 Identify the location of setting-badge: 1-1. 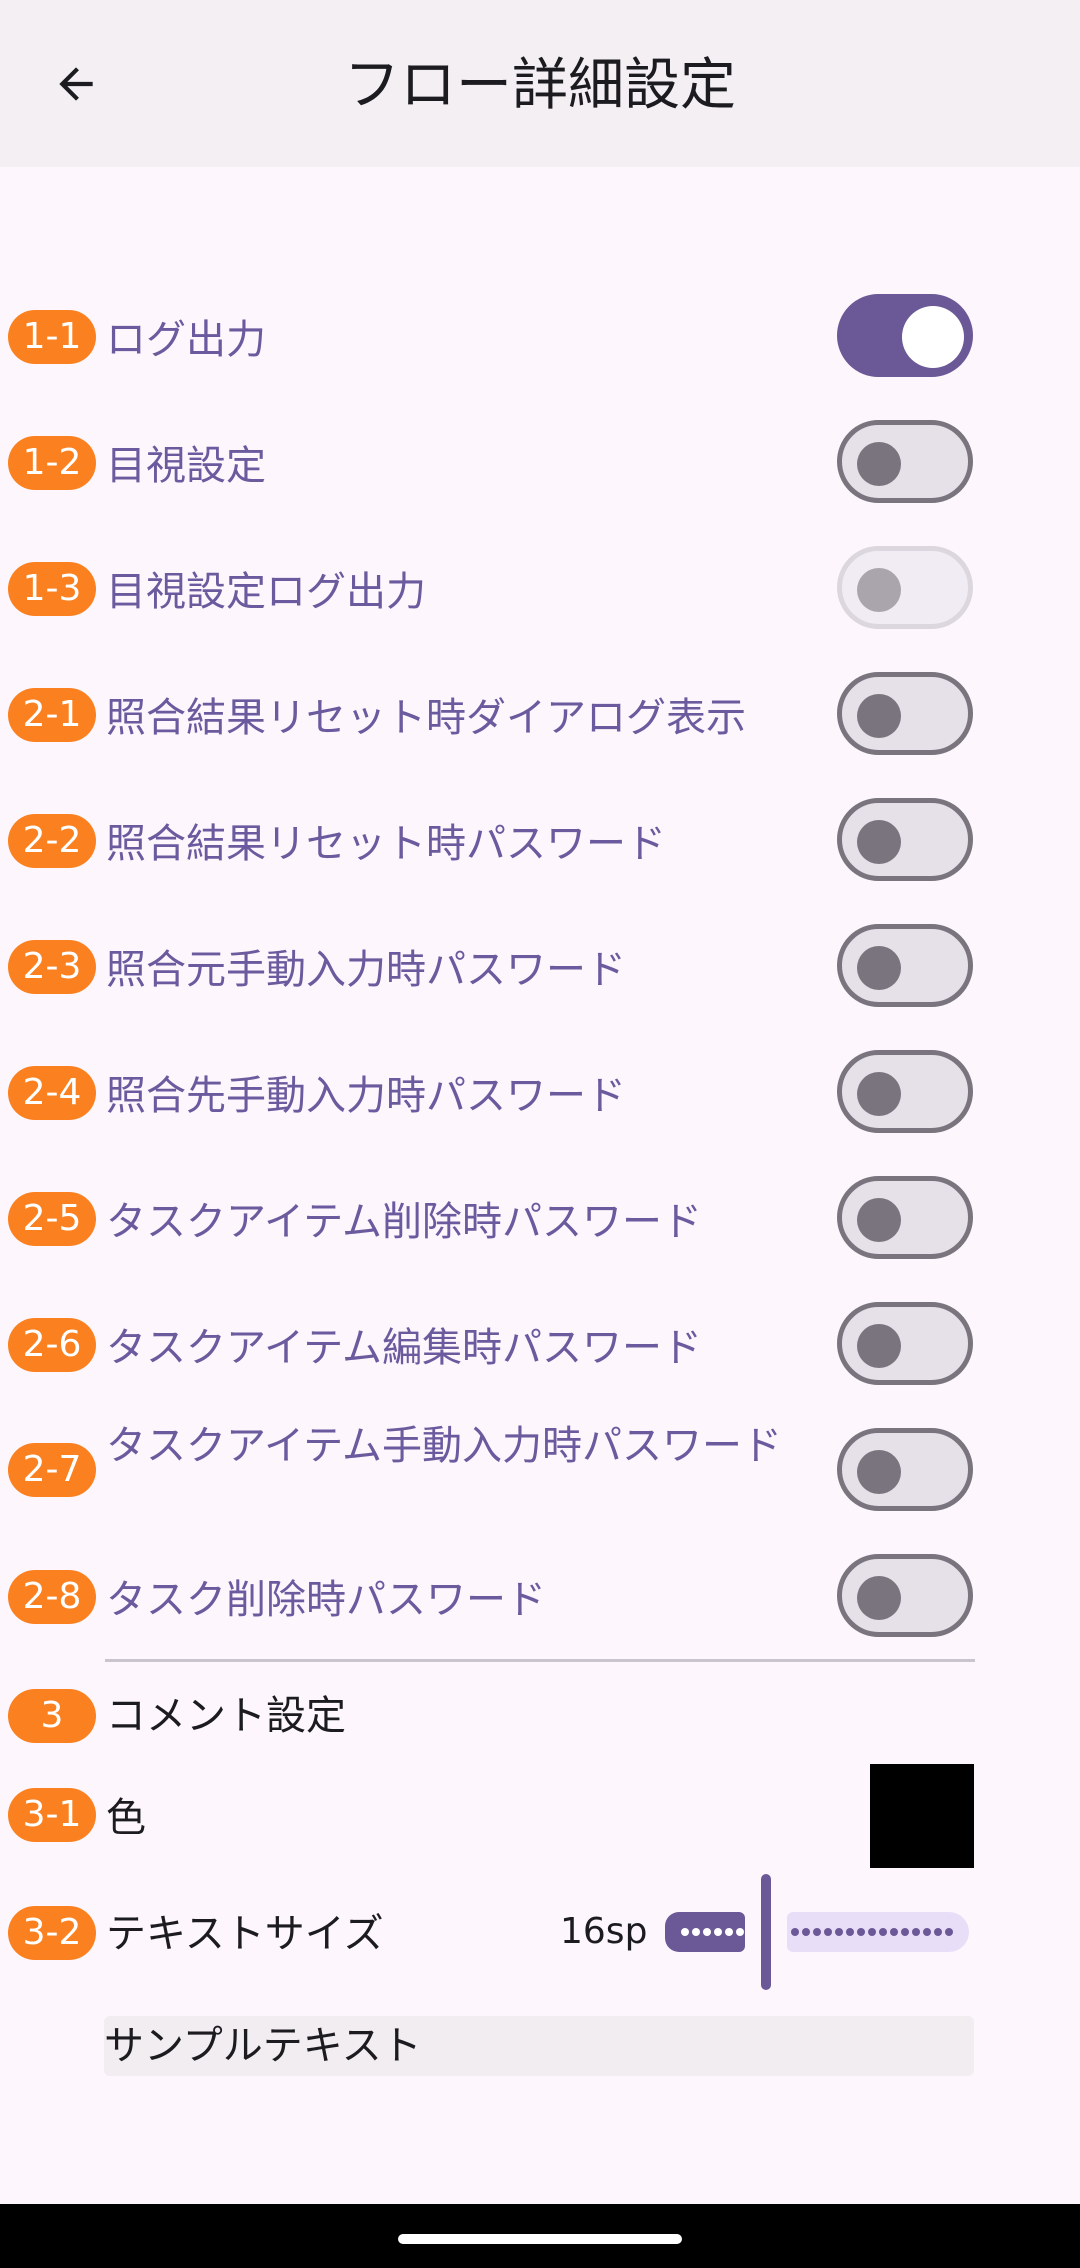
(52, 337).